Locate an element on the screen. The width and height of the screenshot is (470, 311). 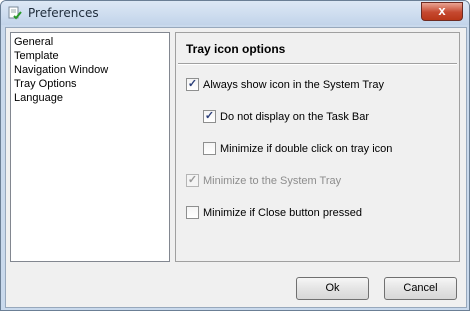
option-label: Do not display on the Task Bar is located at coordinates (294, 117).